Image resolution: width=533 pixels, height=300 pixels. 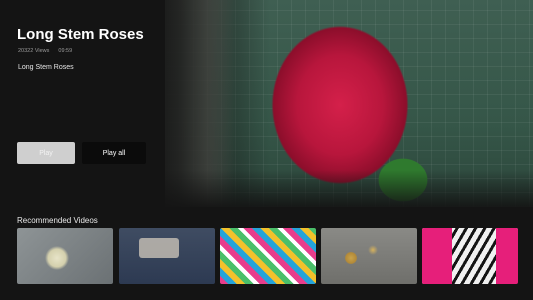 What do you see at coordinates (341, 190) in the screenshot?
I see `hero-bottom-fade` at bounding box center [341, 190].